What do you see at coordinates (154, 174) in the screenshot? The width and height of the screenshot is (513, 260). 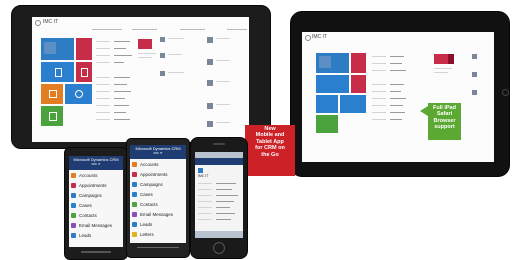 I see `list-item-label: Appointments` at bounding box center [154, 174].